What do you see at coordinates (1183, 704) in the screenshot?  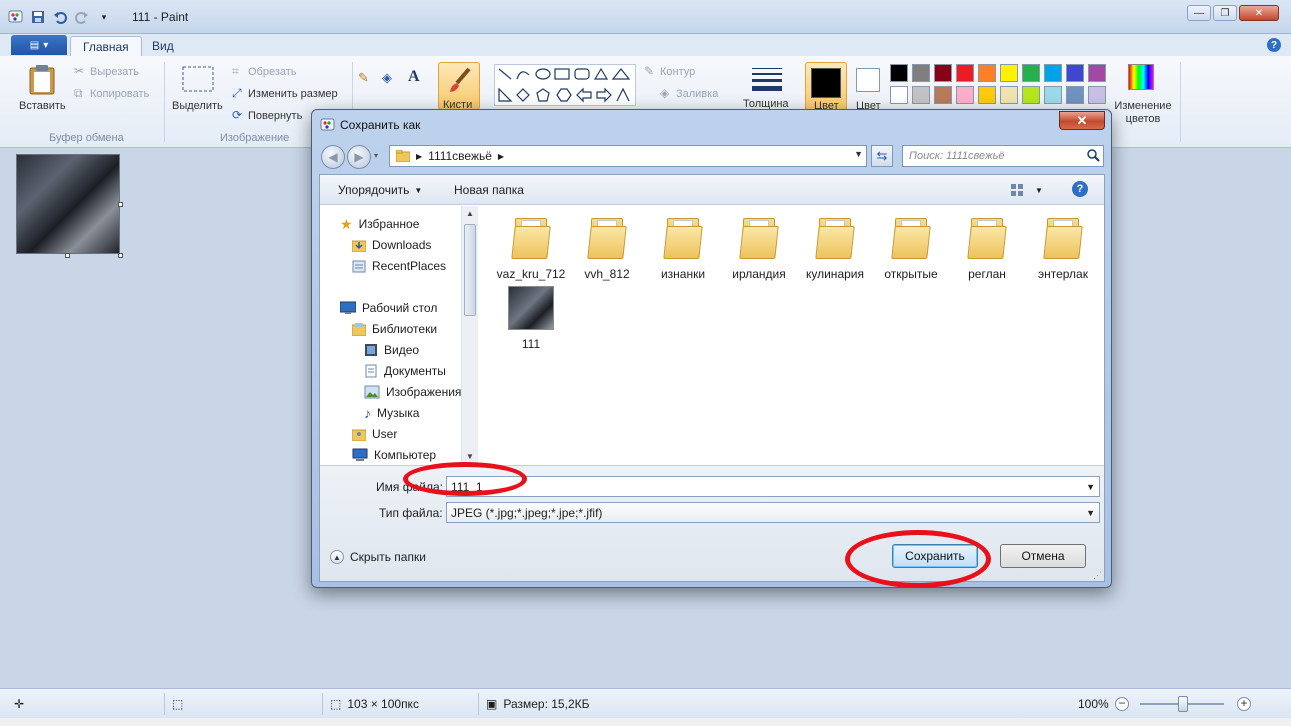 I see `zoom-slider-thumb` at bounding box center [1183, 704].